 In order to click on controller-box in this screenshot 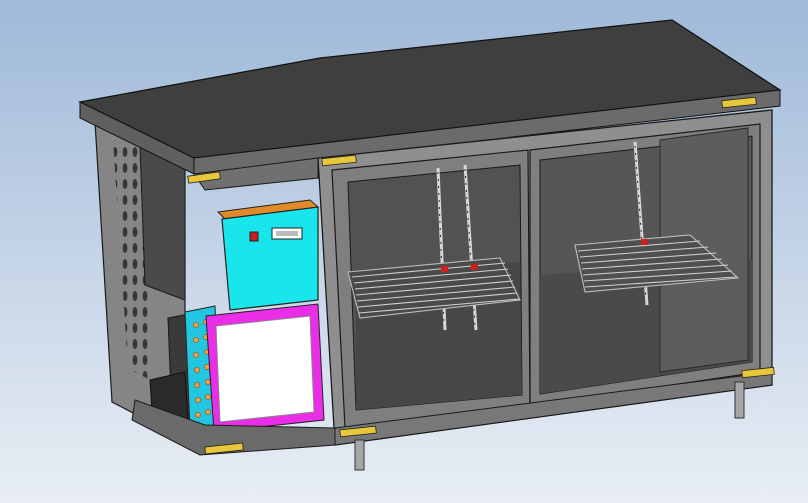, I will do `click(268, 255)`.